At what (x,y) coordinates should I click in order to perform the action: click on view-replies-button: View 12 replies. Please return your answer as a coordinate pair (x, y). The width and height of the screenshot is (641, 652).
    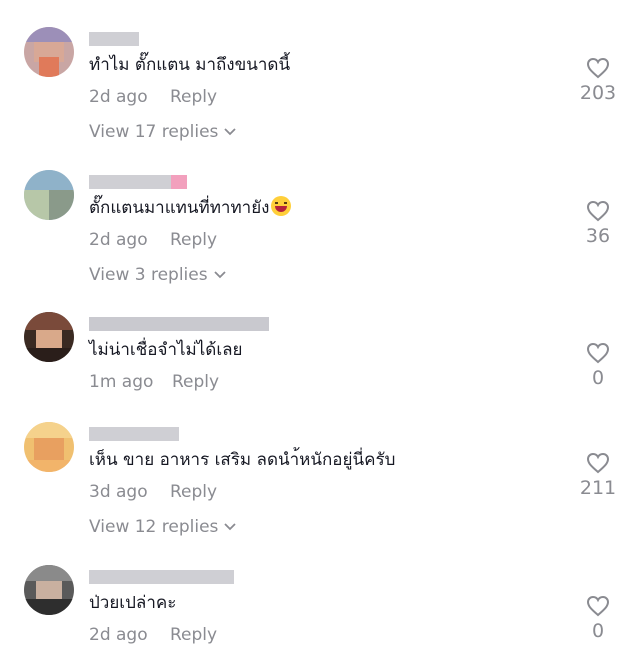
    Looking at the image, I should click on (163, 527).